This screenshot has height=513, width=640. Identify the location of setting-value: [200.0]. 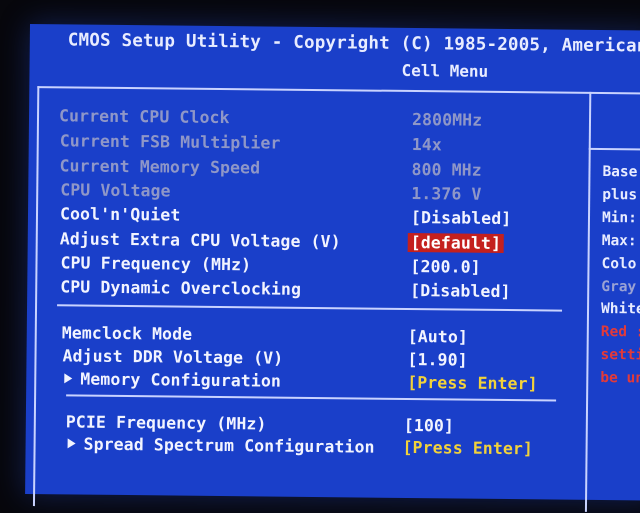
(445, 267).